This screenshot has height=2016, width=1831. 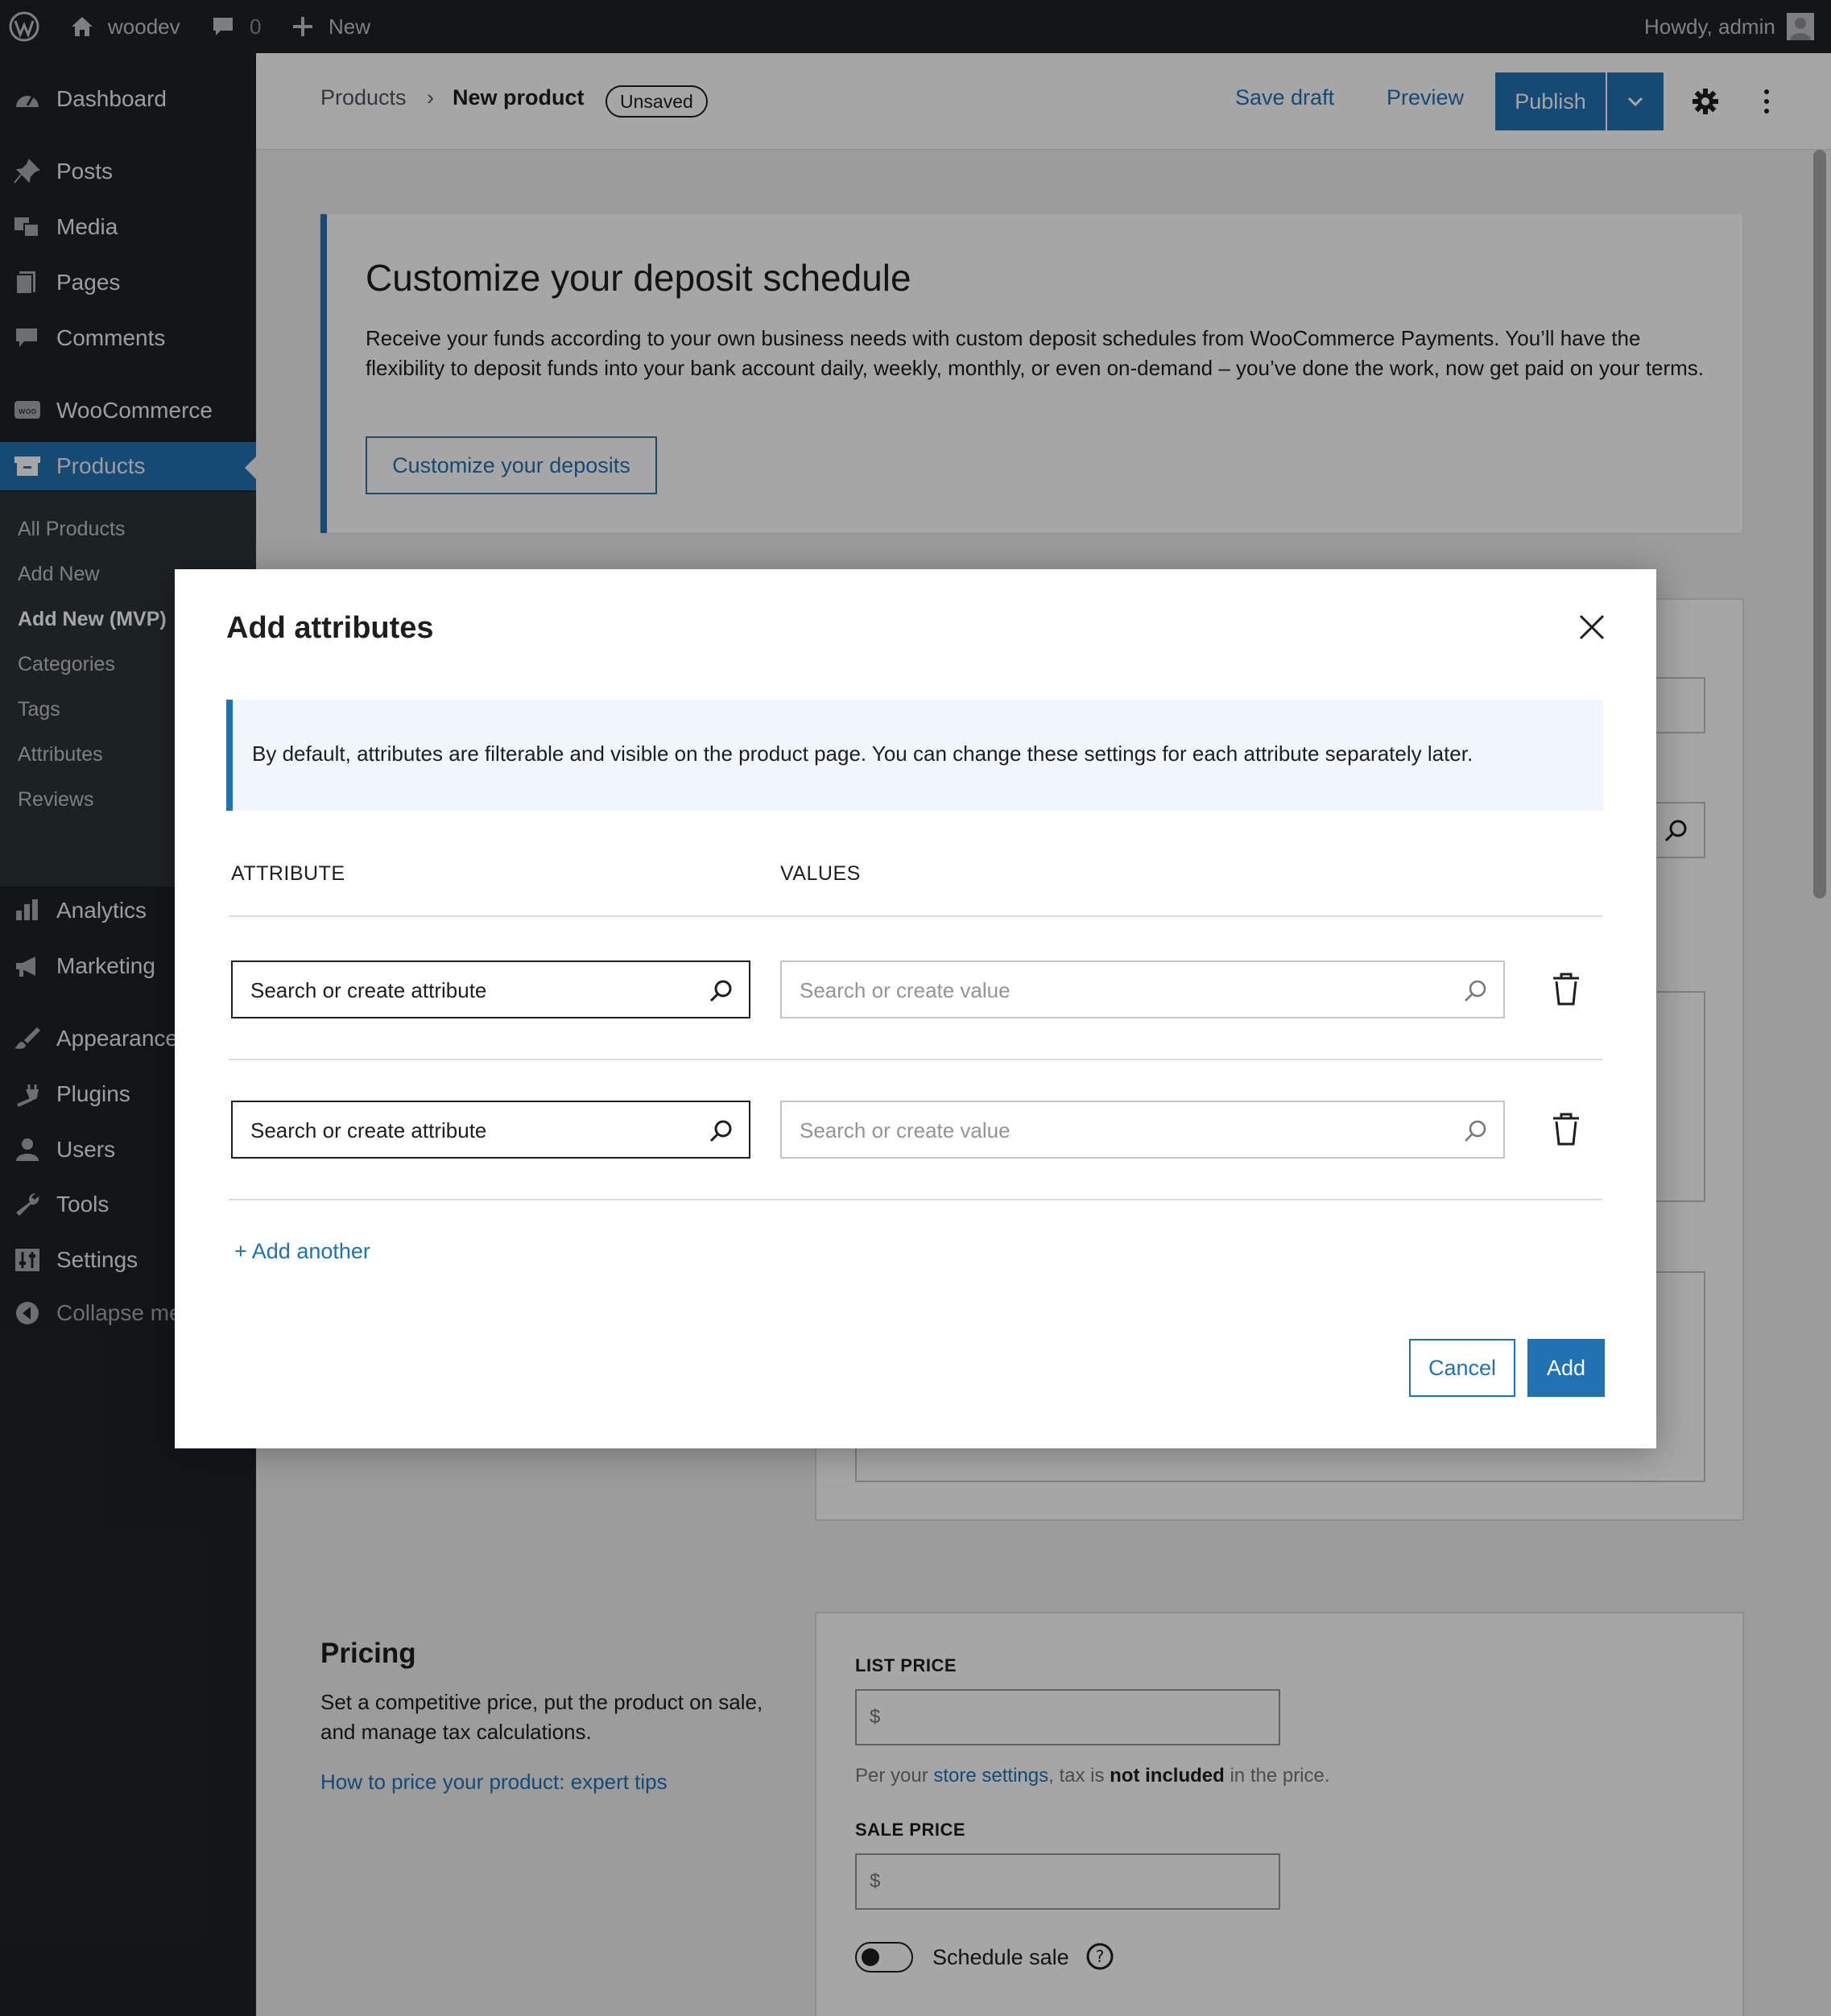 What do you see at coordinates (1462, 1368) in the screenshot?
I see `cancel-button: Cancel` at bounding box center [1462, 1368].